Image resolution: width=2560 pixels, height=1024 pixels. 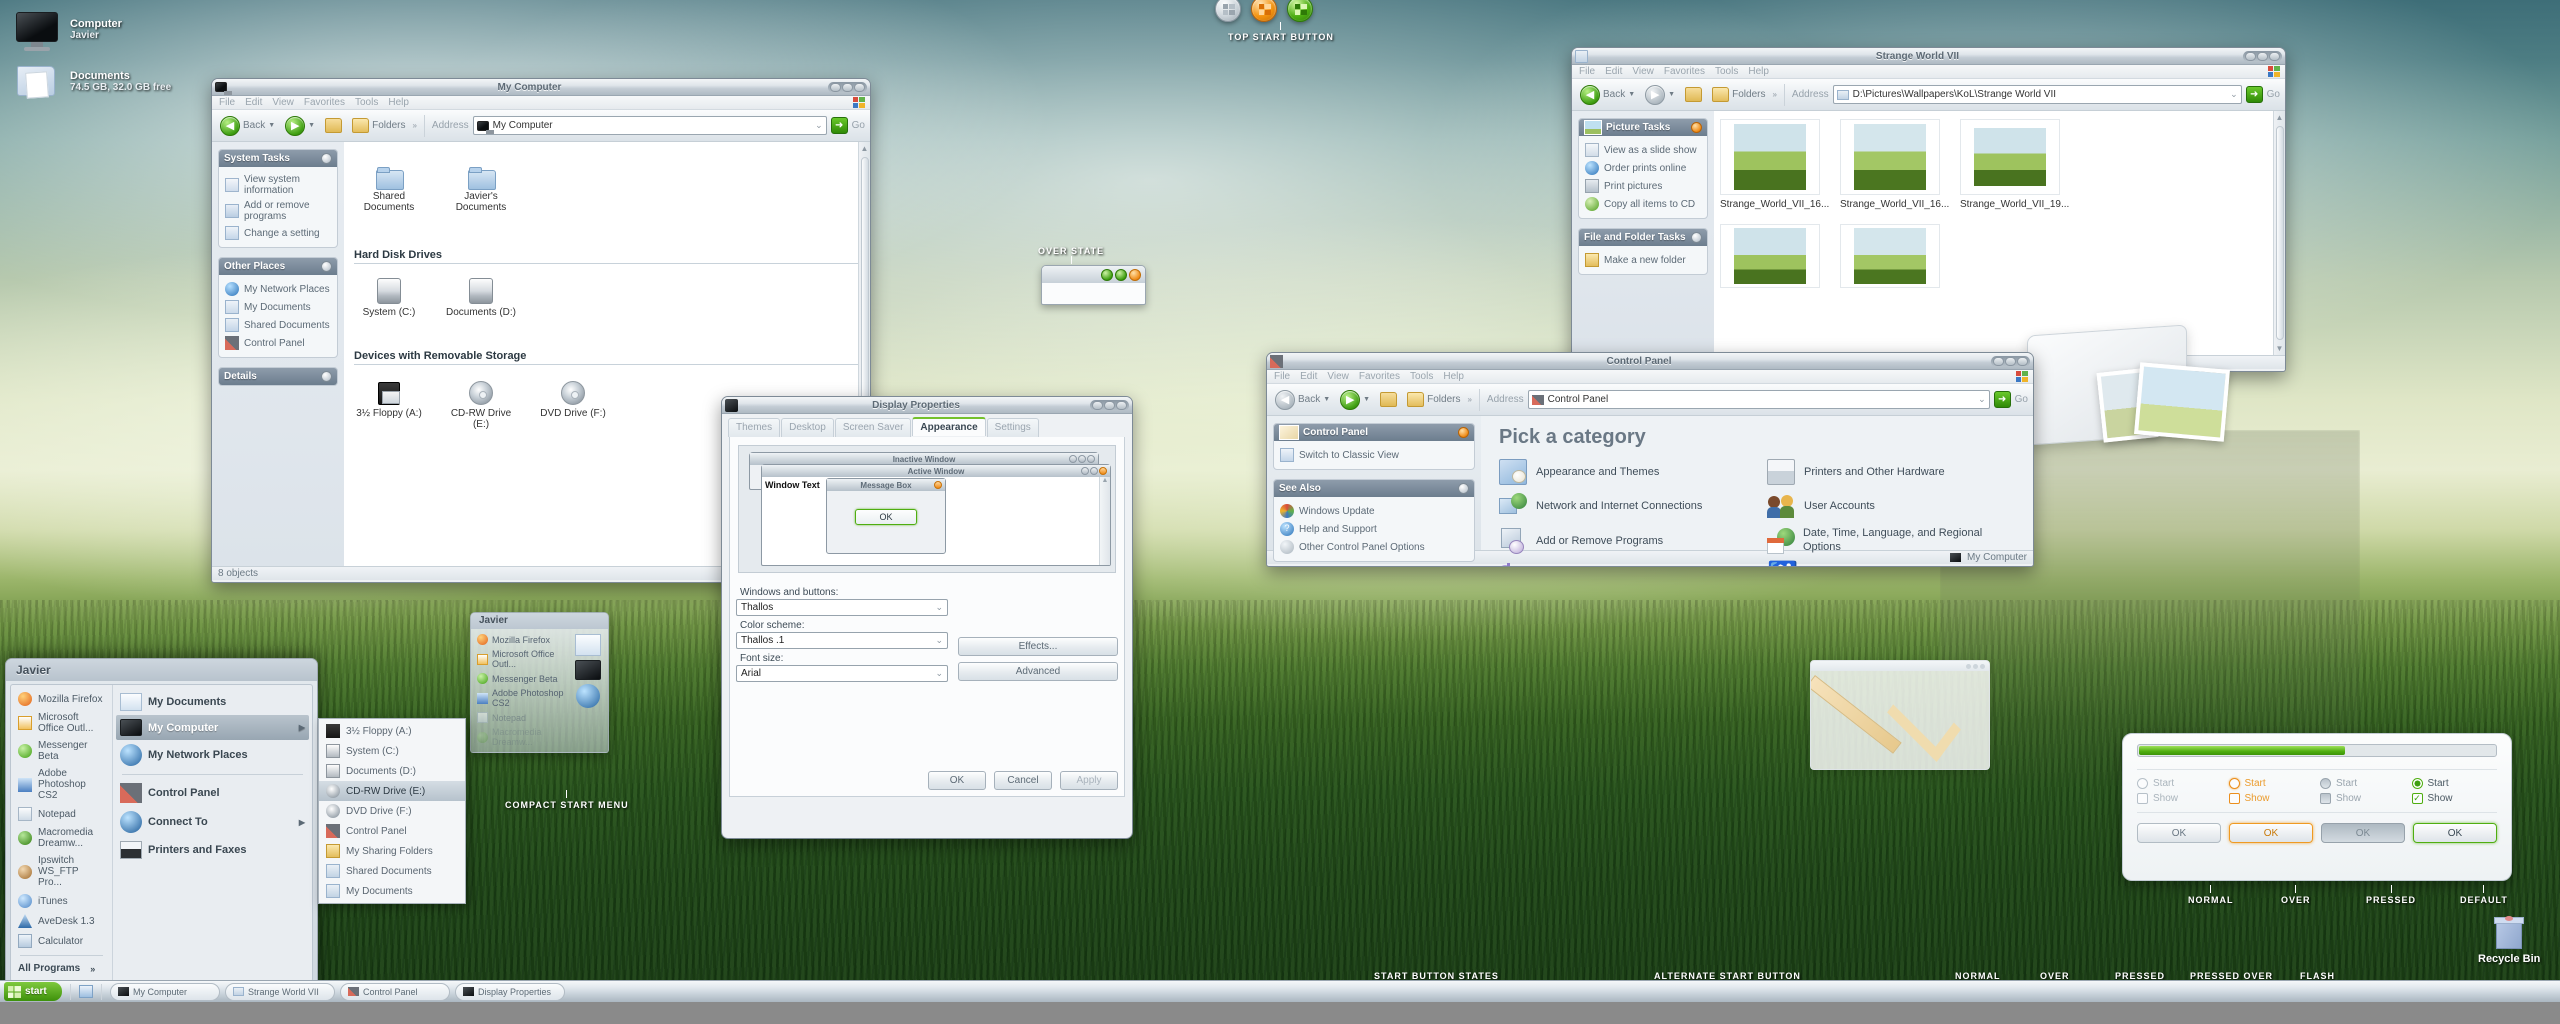 I want to click on submenu-item-my-sharing-folders: My Sharing Folders, so click(x=392, y=851).